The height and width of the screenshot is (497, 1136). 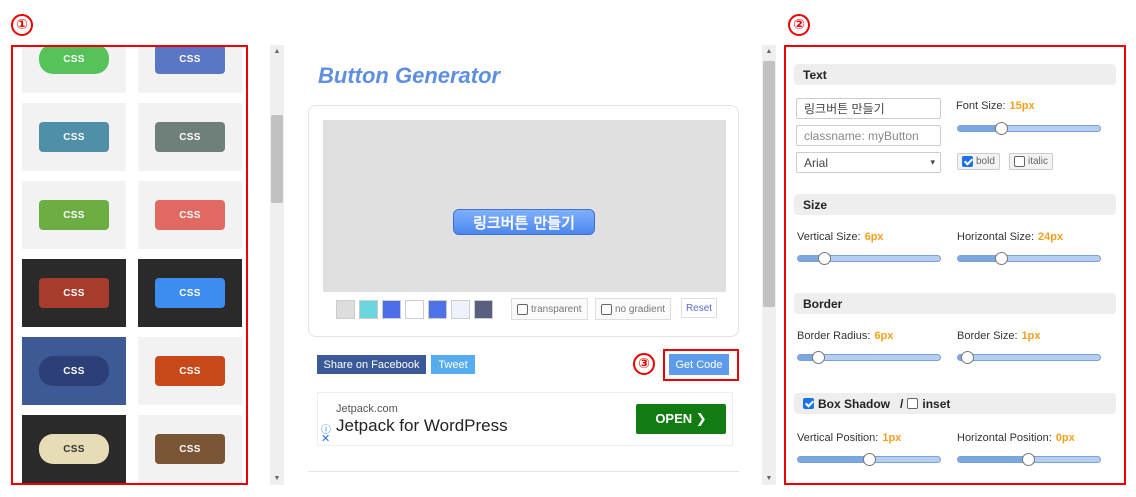 I want to click on ad-open-button: OPEN ❯, so click(x=681, y=419).